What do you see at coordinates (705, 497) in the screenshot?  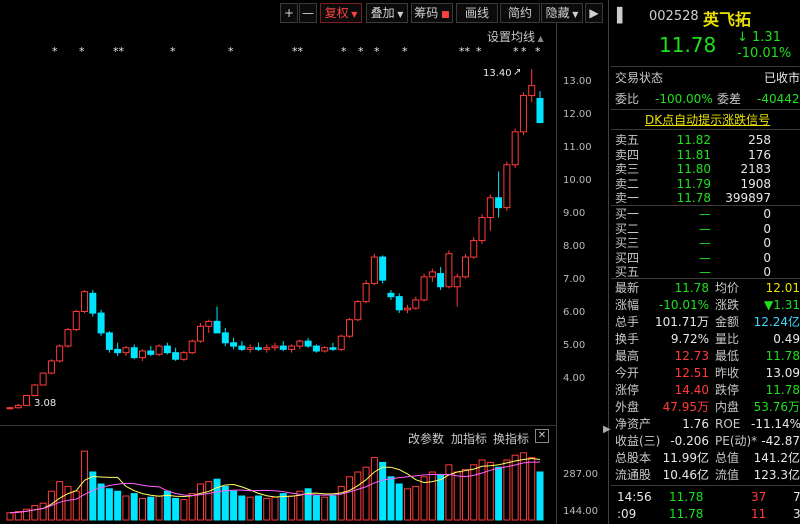 I see `tick-row: 14:56 11.78 37 7` at bounding box center [705, 497].